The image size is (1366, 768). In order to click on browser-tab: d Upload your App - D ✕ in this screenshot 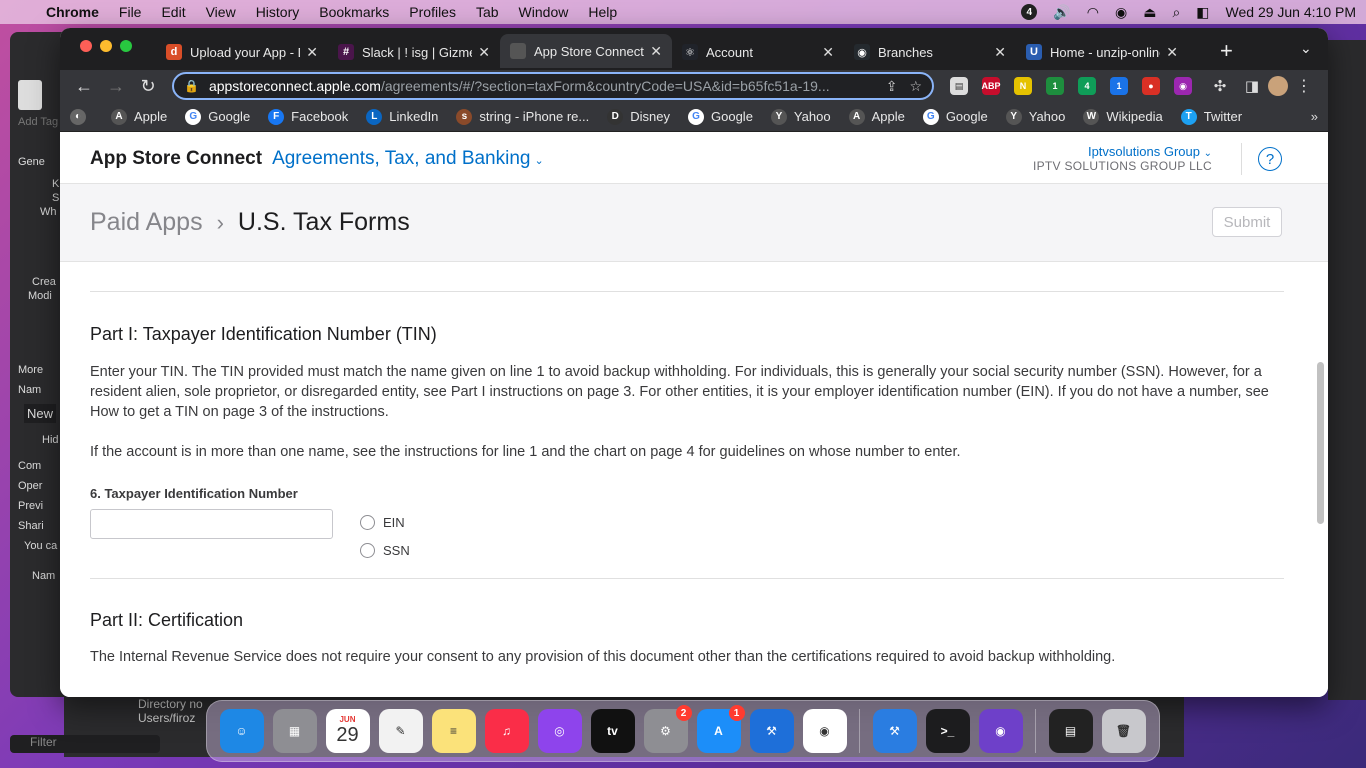, I will do `click(242, 52)`.